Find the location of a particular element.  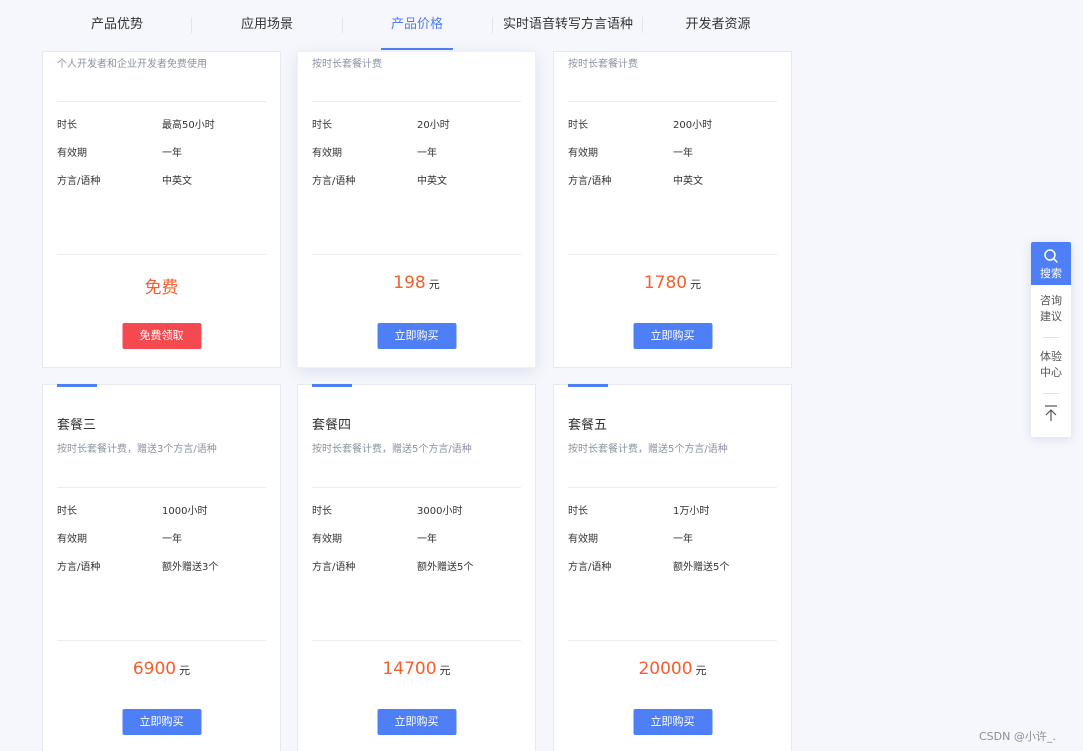

consult-suggest-button: 咨询 建议 is located at coordinates (1051, 309).